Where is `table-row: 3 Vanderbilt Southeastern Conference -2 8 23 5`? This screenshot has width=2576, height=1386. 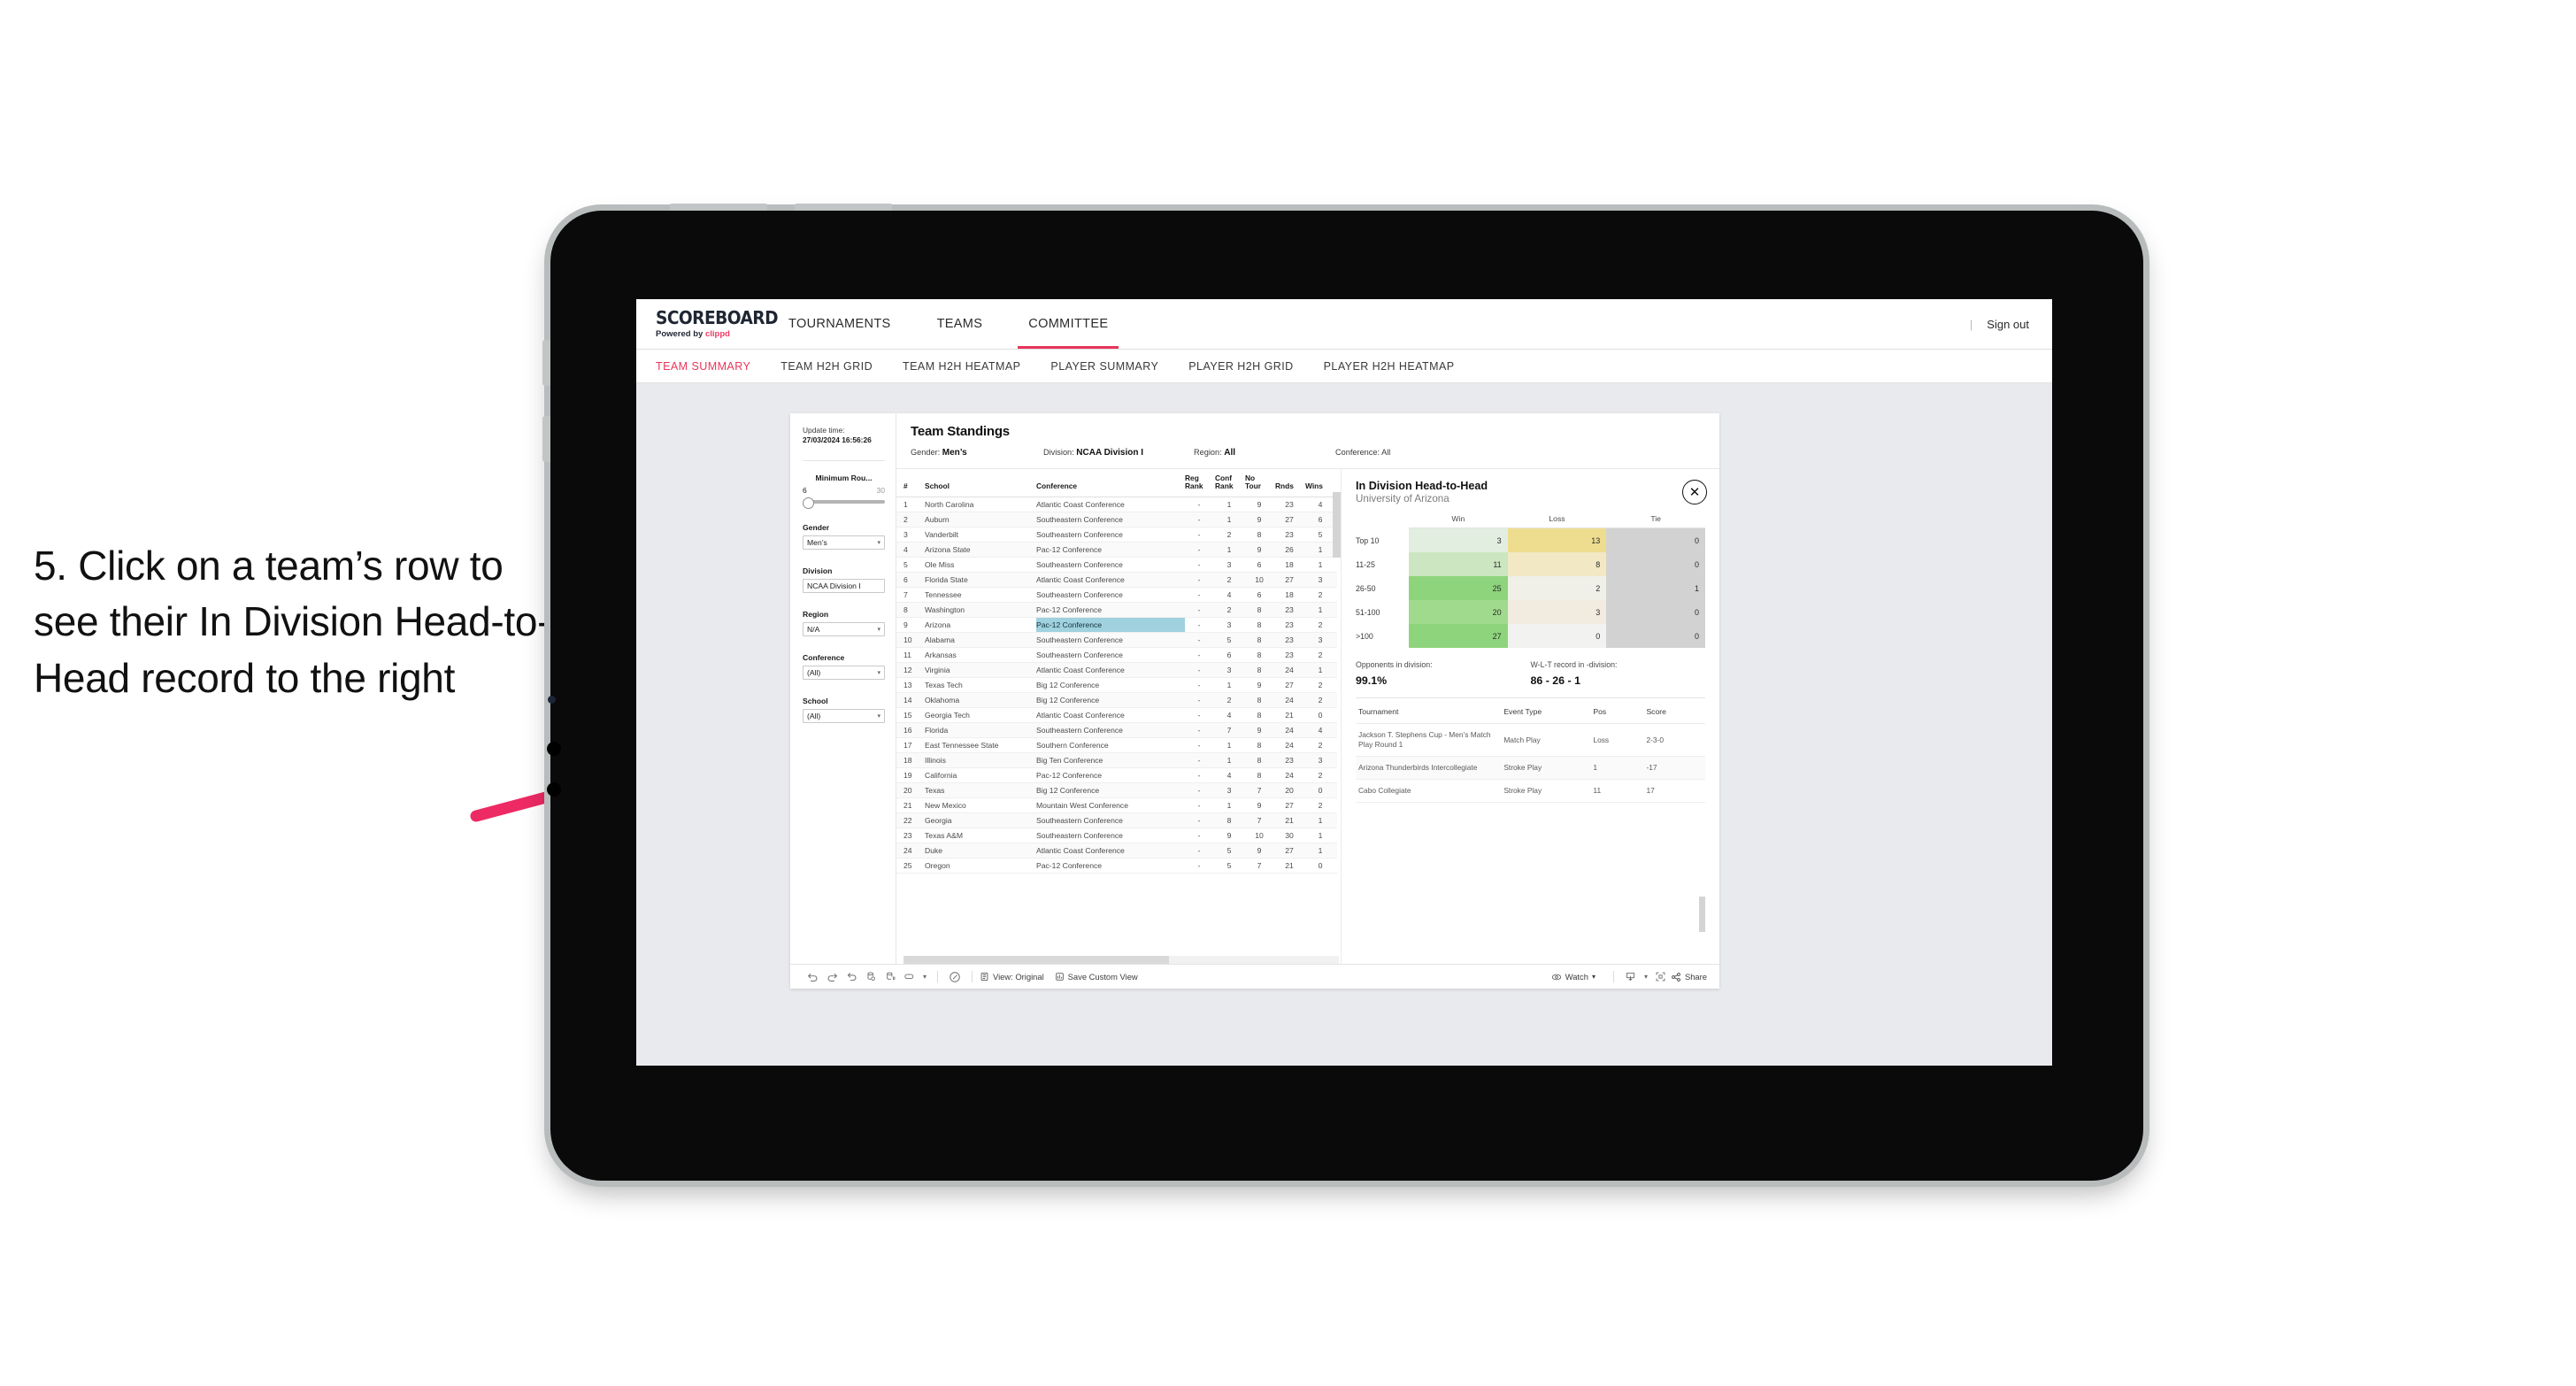 table-row: 3 Vanderbilt Southeastern Conference -2 8 23 5 is located at coordinates (1116, 535).